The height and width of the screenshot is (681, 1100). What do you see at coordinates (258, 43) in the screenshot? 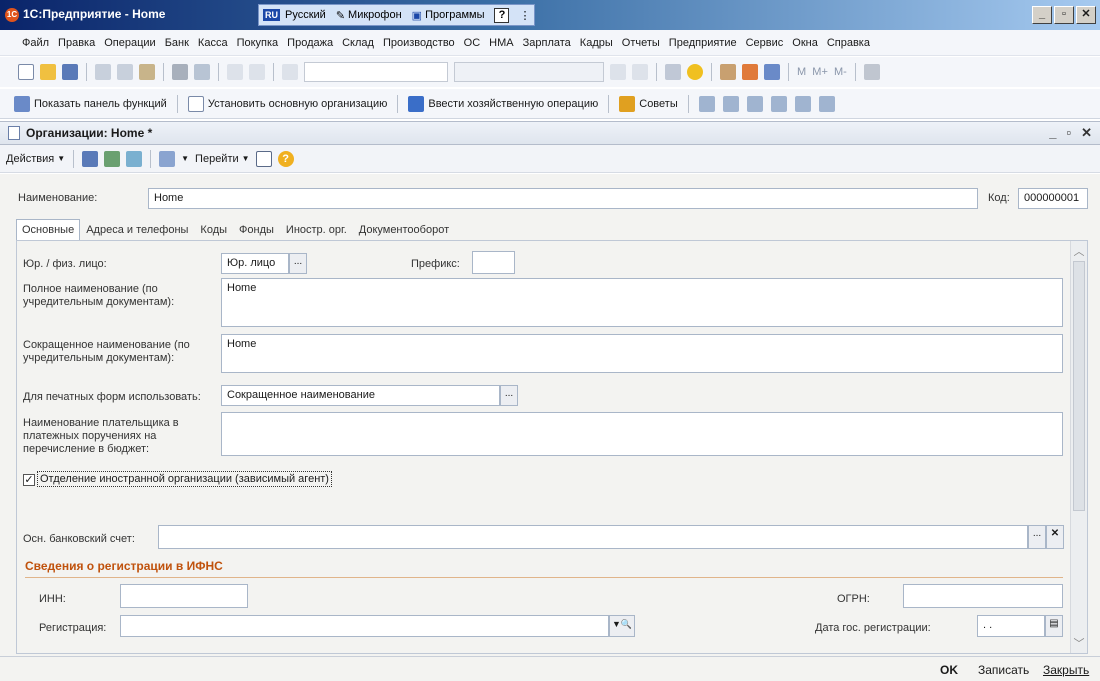
I see `menu-item: Покупка` at bounding box center [258, 43].